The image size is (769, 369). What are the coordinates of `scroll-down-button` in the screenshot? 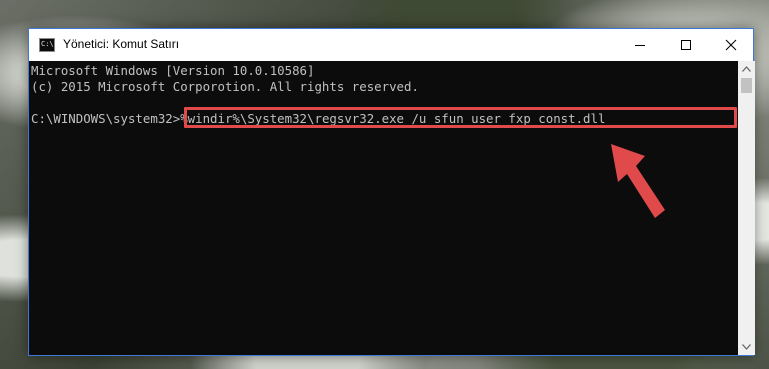 It's located at (746, 347).